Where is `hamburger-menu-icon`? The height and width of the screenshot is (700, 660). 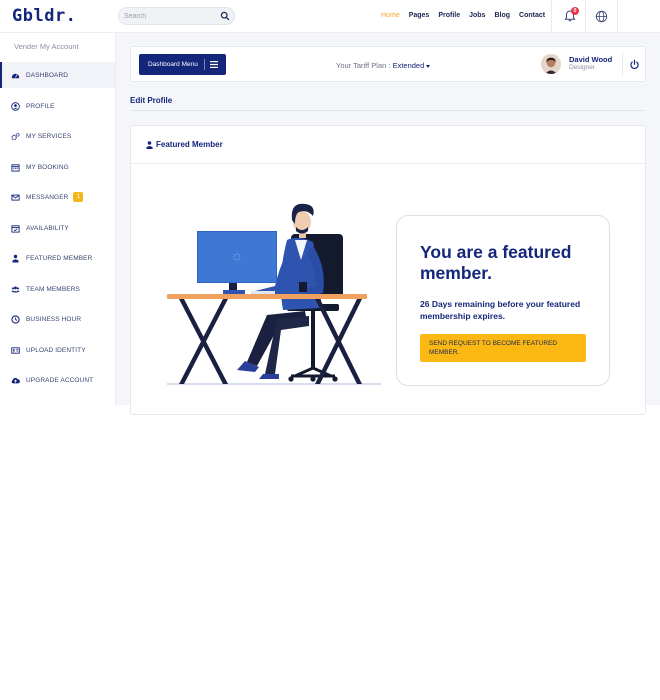
hamburger-menu-icon is located at coordinates (213, 64).